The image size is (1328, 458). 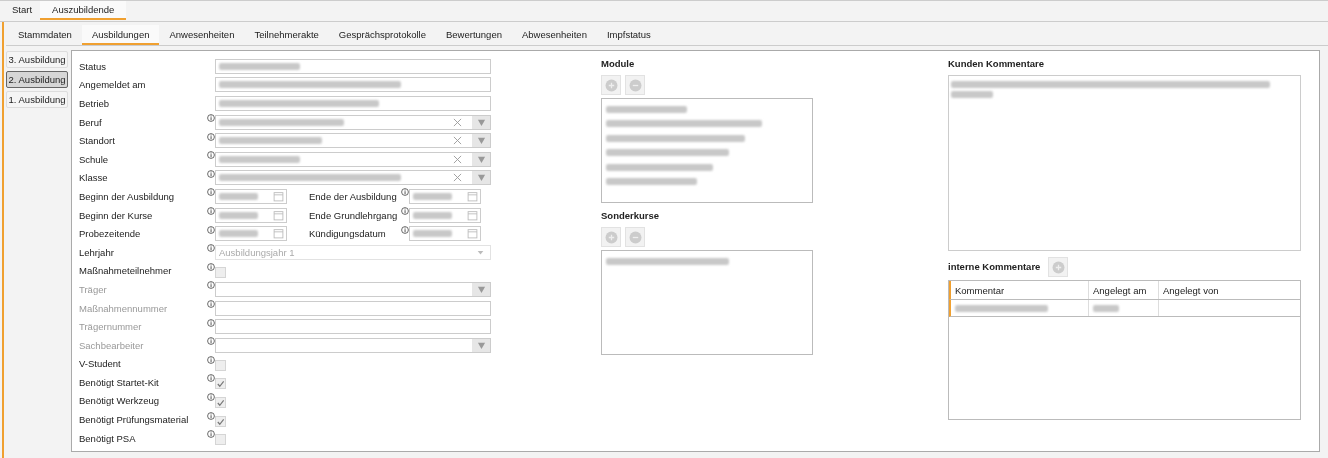 I want to click on section-tab: Gesprächsprotokolle, so click(x=382, y=35).